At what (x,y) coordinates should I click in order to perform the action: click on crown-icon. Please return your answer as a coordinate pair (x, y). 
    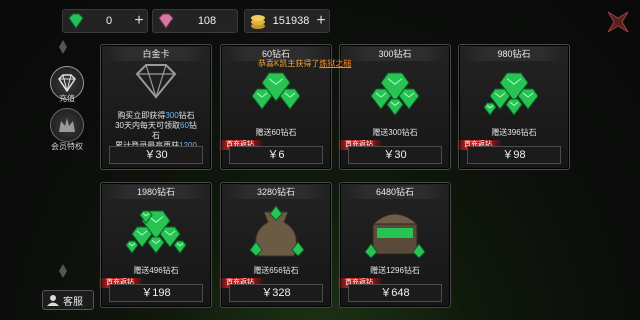
    Looking at the image, I should click on (67, 125).